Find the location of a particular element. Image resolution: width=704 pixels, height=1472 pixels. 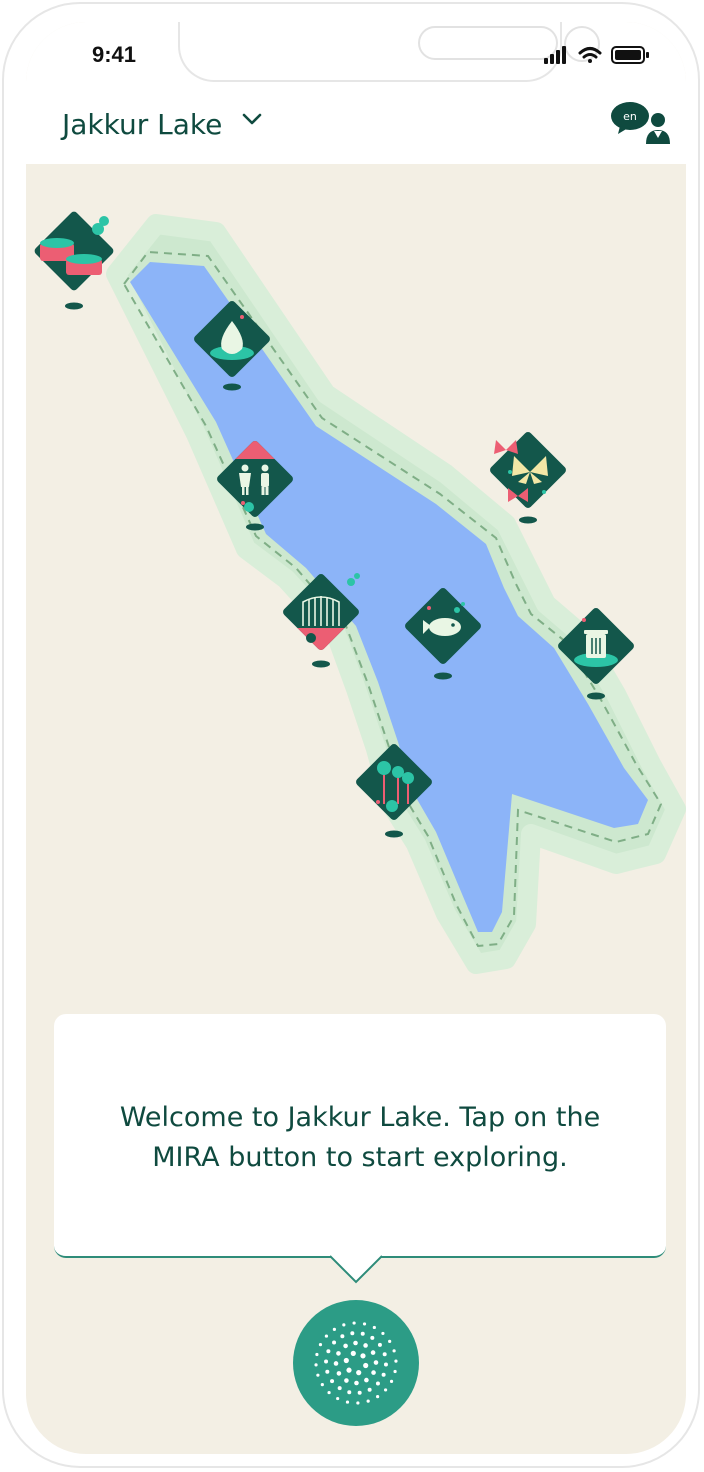

status-icons is located at coordinates (596, 55).